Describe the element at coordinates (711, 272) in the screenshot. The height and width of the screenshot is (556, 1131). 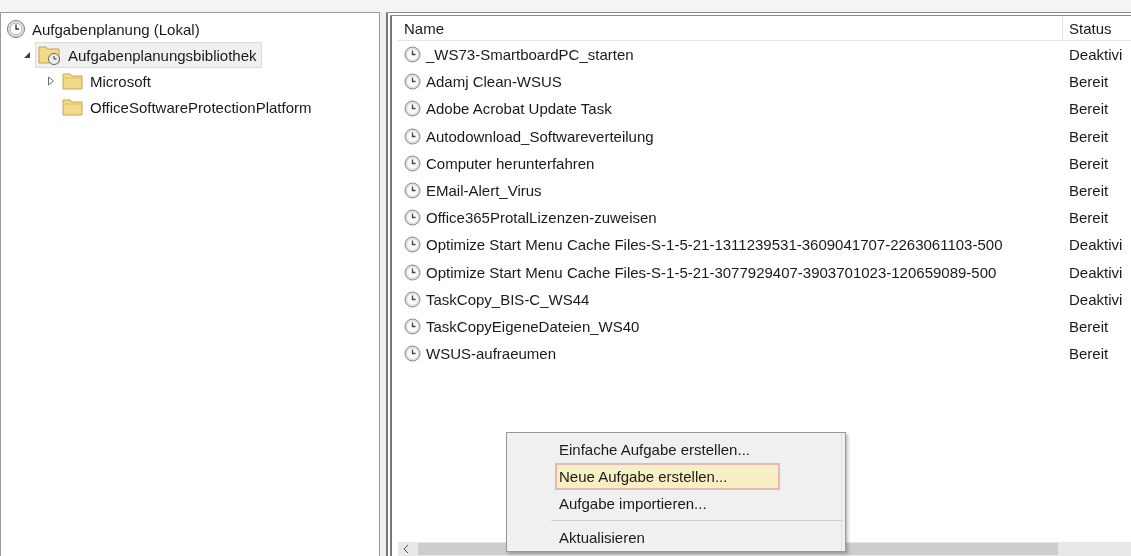
I see `task-name: Optimize Start Menu Cache Files-S-1-5-21-3077929407-3903701023-120659089-500` at that location.